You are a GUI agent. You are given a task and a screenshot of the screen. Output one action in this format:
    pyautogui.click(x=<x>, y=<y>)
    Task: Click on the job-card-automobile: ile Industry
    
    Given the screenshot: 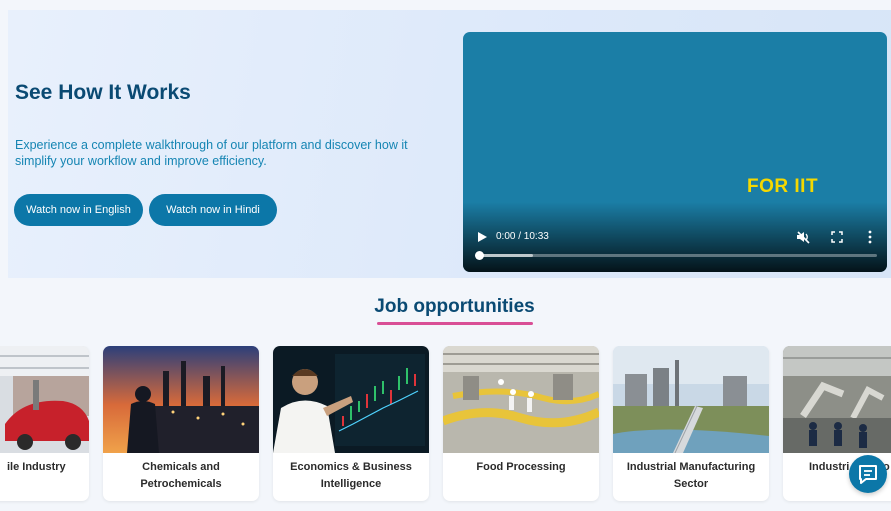 What is the action you would take?
    pyautogui.click(x=44, y=423)
    